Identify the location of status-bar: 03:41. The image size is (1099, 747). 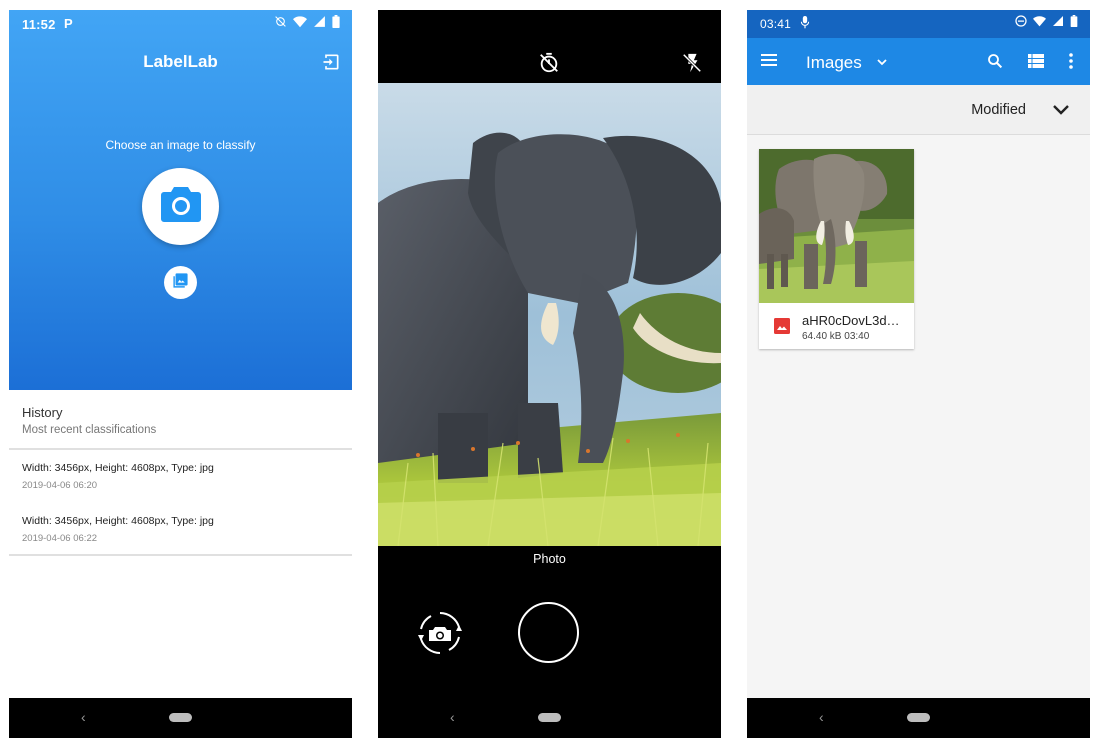
(918, 24).